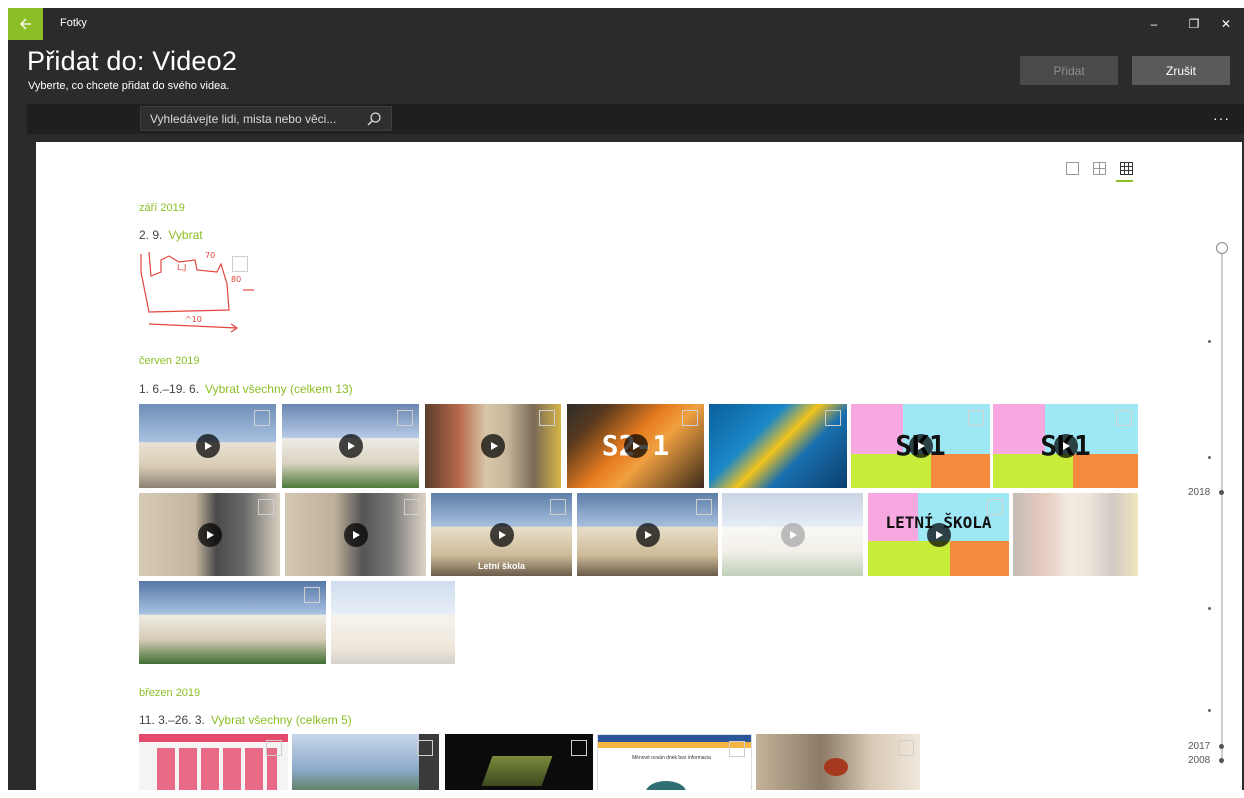  I want to click on date-range: 11. 3.–26. 3., so click(172, 720).